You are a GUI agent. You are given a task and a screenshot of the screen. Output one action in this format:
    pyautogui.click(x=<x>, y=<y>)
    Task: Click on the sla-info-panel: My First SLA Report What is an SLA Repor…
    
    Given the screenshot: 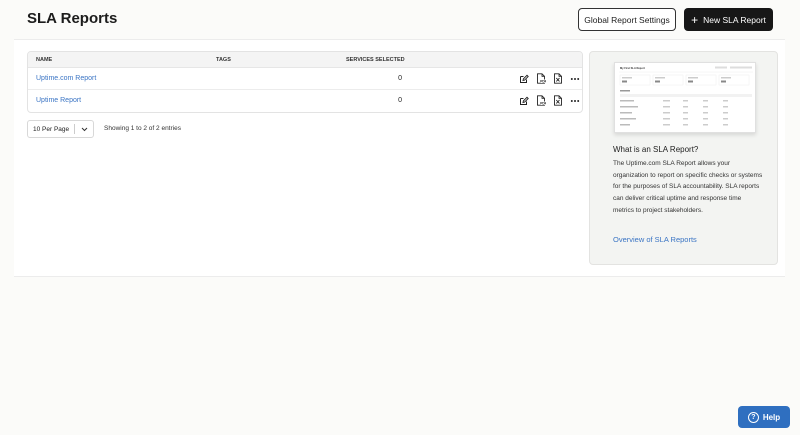 What is the action you would take?
    pyautogui.click(x=683, y=158)
    